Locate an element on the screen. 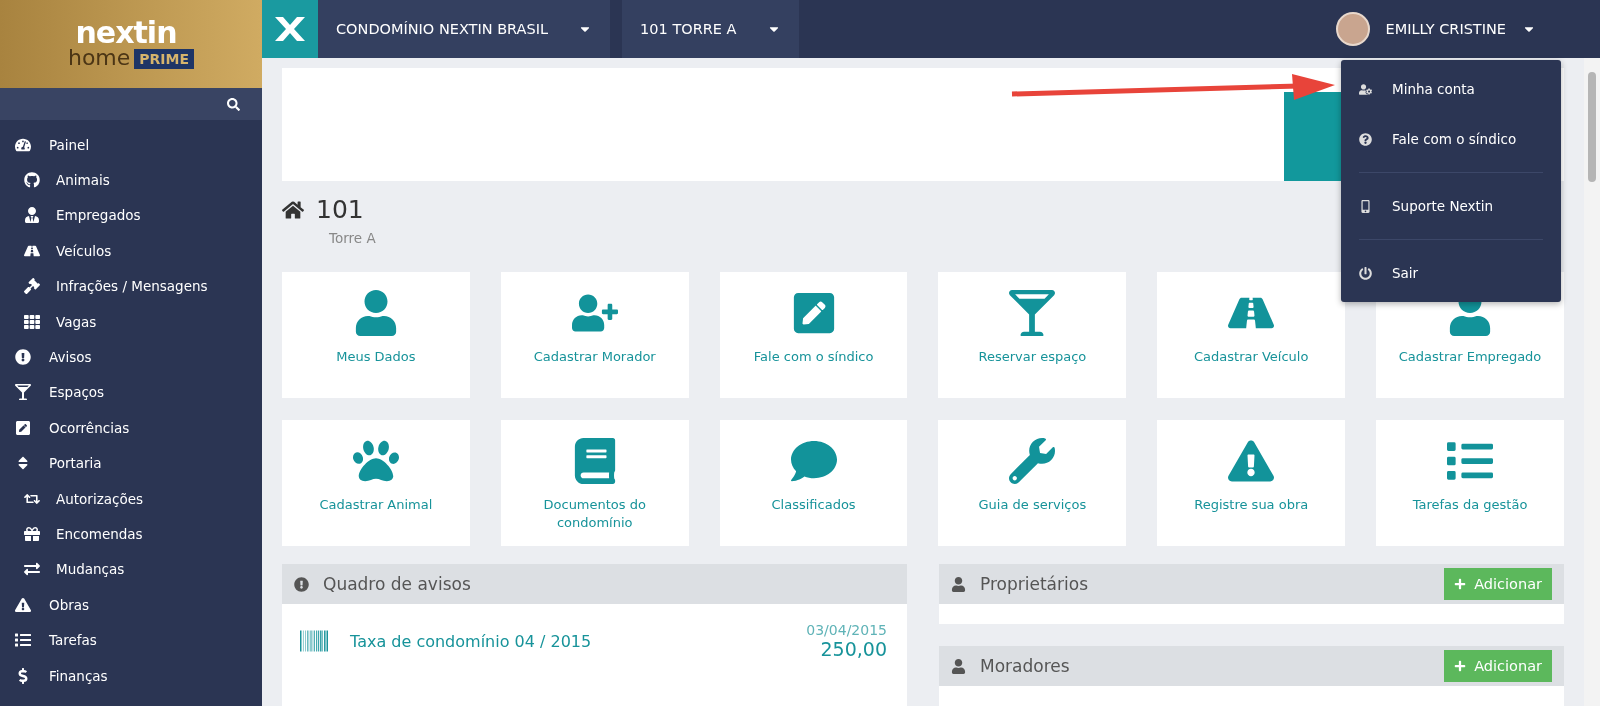  notice-amount: 250,00 is located at coordinates (853, 649).